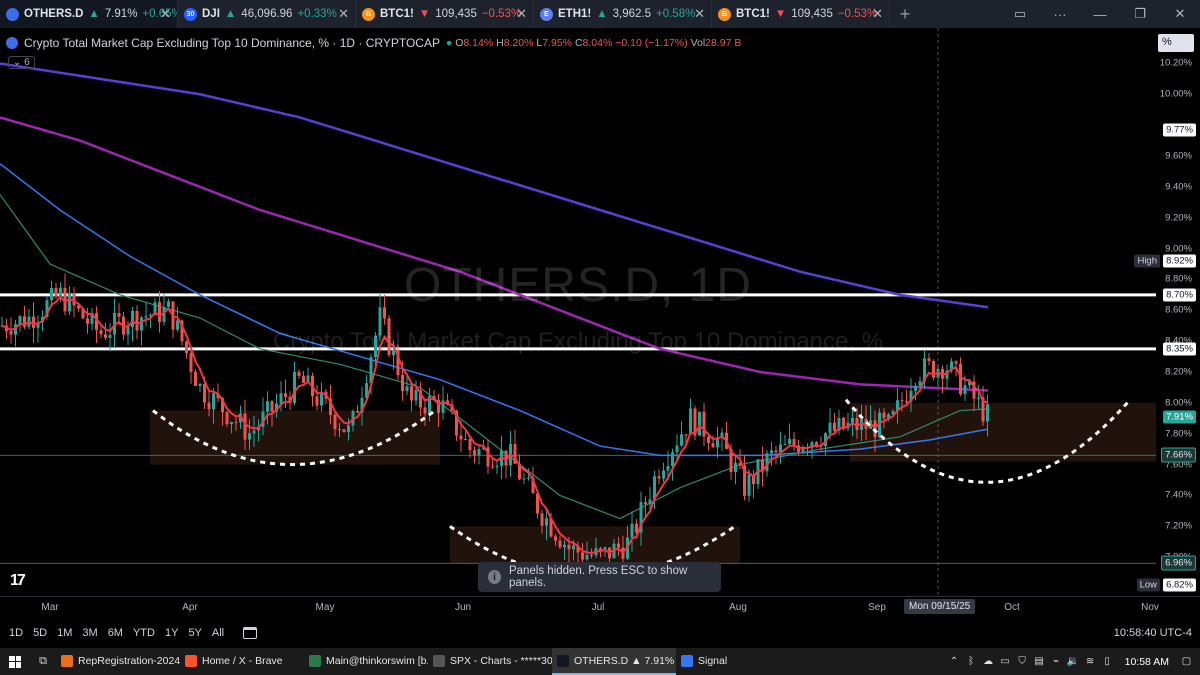 The height and width of the screenshot is (675, 1200). I want to click on upper-line-tag: 8.70%, so click(1179, 295).